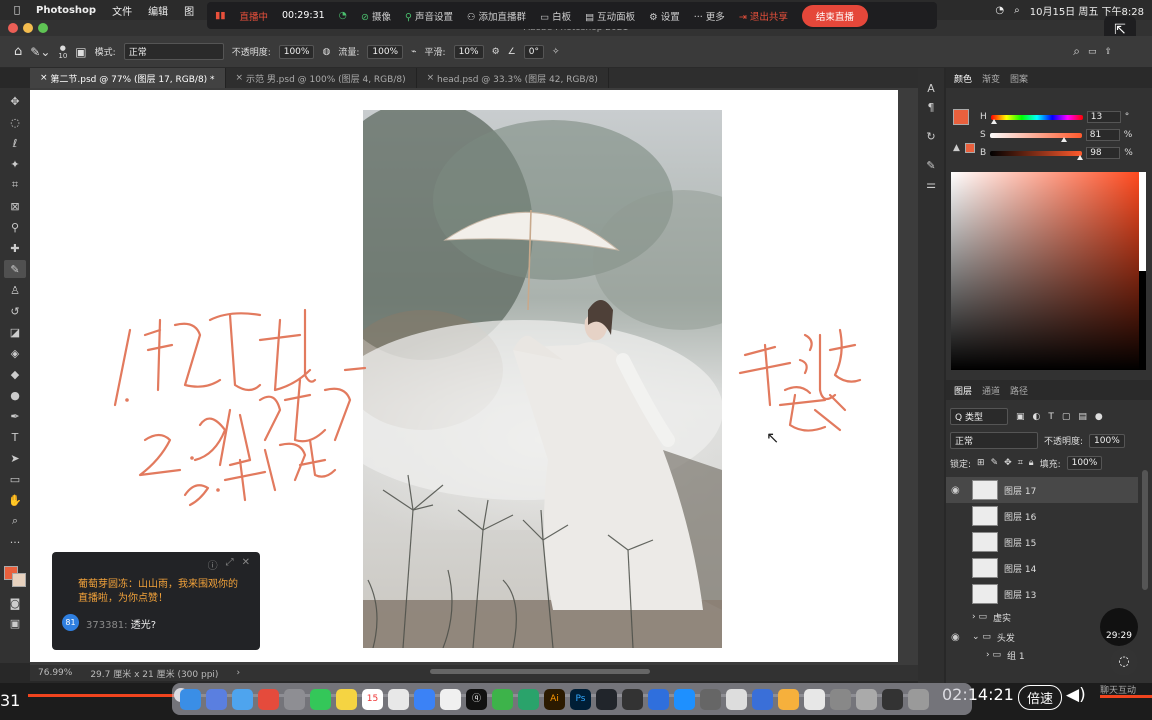 The height and width of the screenshot is (720, 1152). Describe the element at coordinates (429, 16) in the screenshot. I see `audio-settings-button: ⚲ 声音设置` at that location.